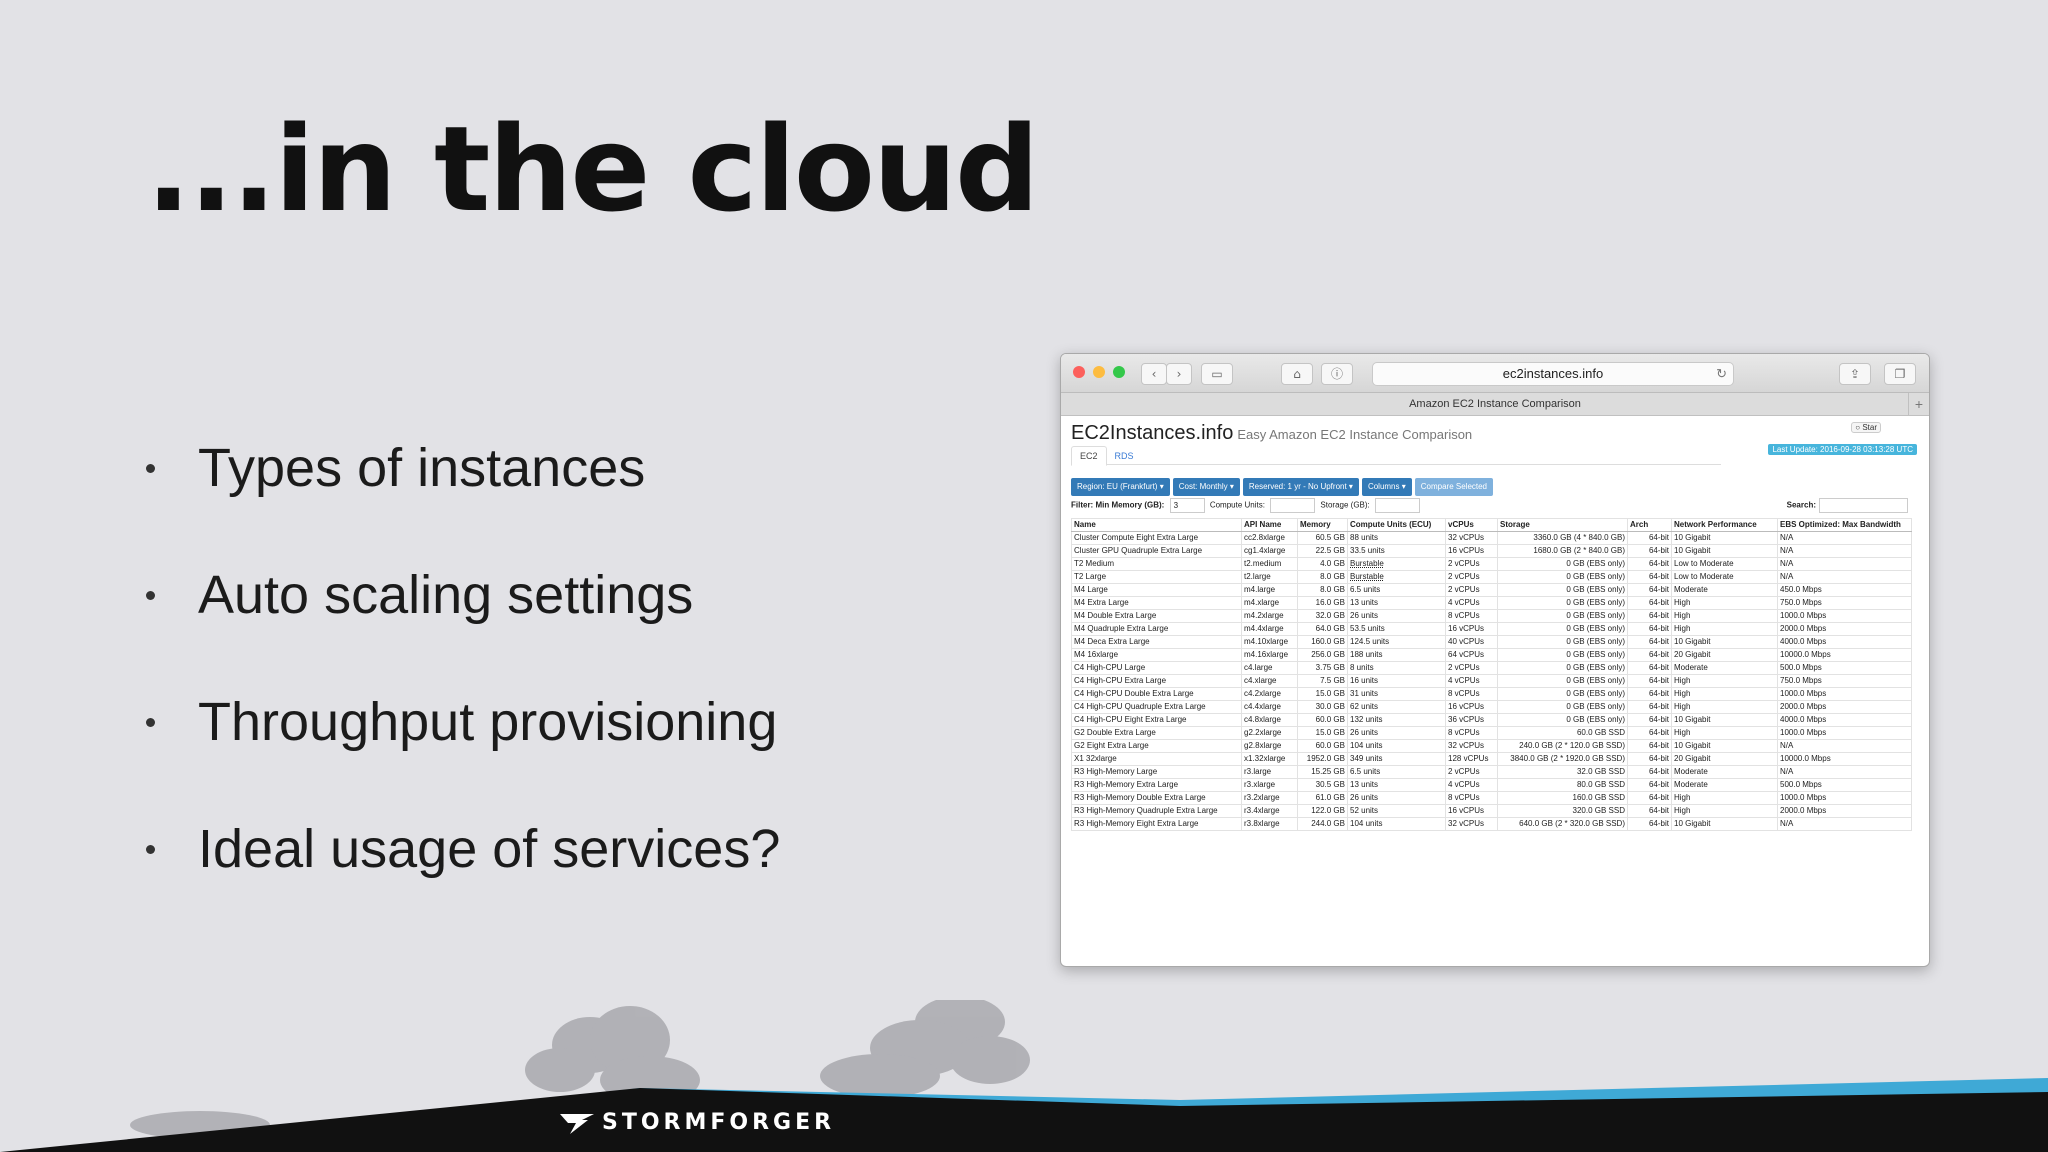 This screenshot has height=1152, width=2048. Describe the element at coordinates (1124, 456) in the screenshot. I see `tab-rds: RDS` at that location.